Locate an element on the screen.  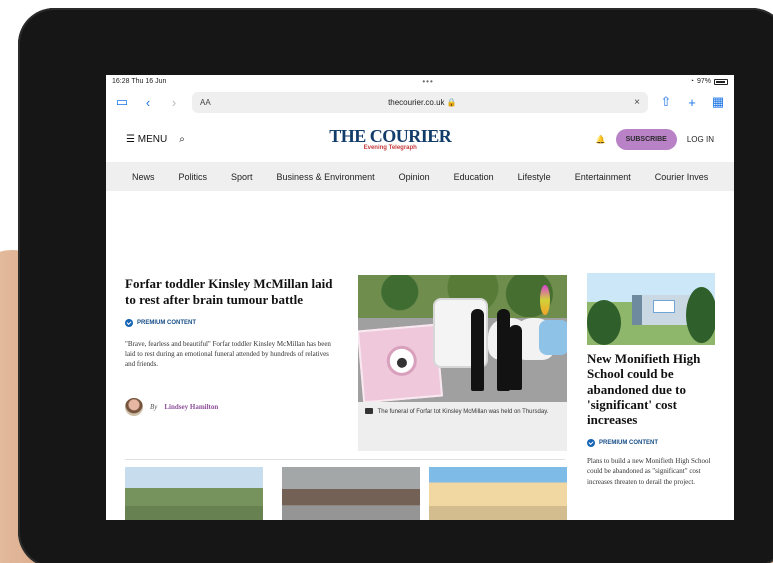
thumbnail-road-photo is located at coordinates (194, 493).